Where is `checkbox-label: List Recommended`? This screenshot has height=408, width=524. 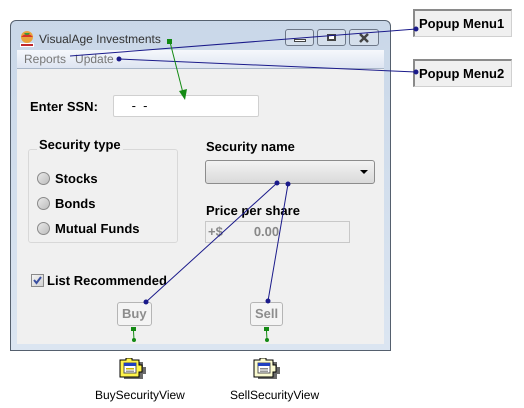
checkbox-label: List Recommended is located at coordinates (107, 281).